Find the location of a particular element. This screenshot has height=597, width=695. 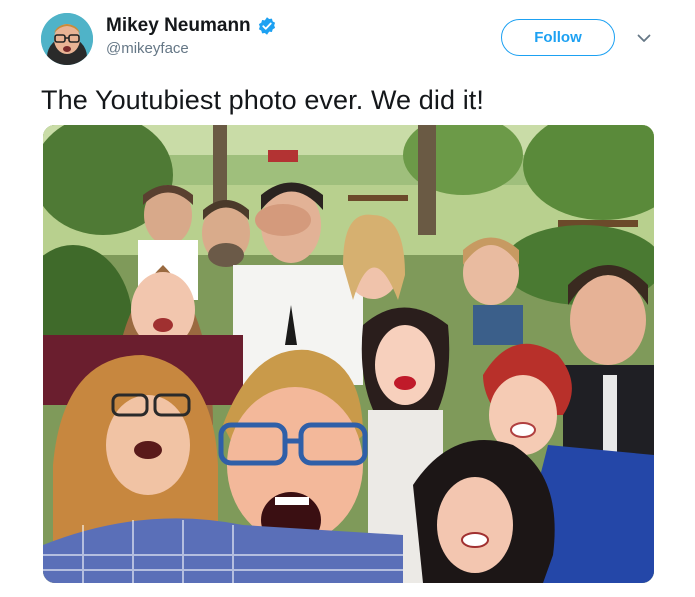

author-block: Mikey Neumann @mikeyface is located at coordinates (191, 35).